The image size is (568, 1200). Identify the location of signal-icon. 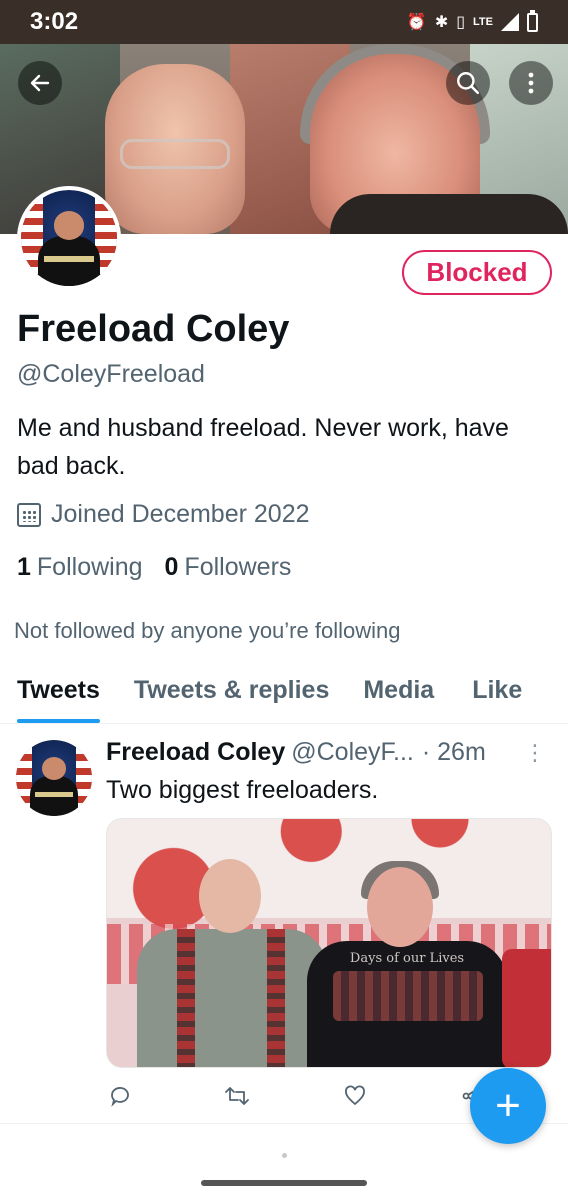
(510, 22).